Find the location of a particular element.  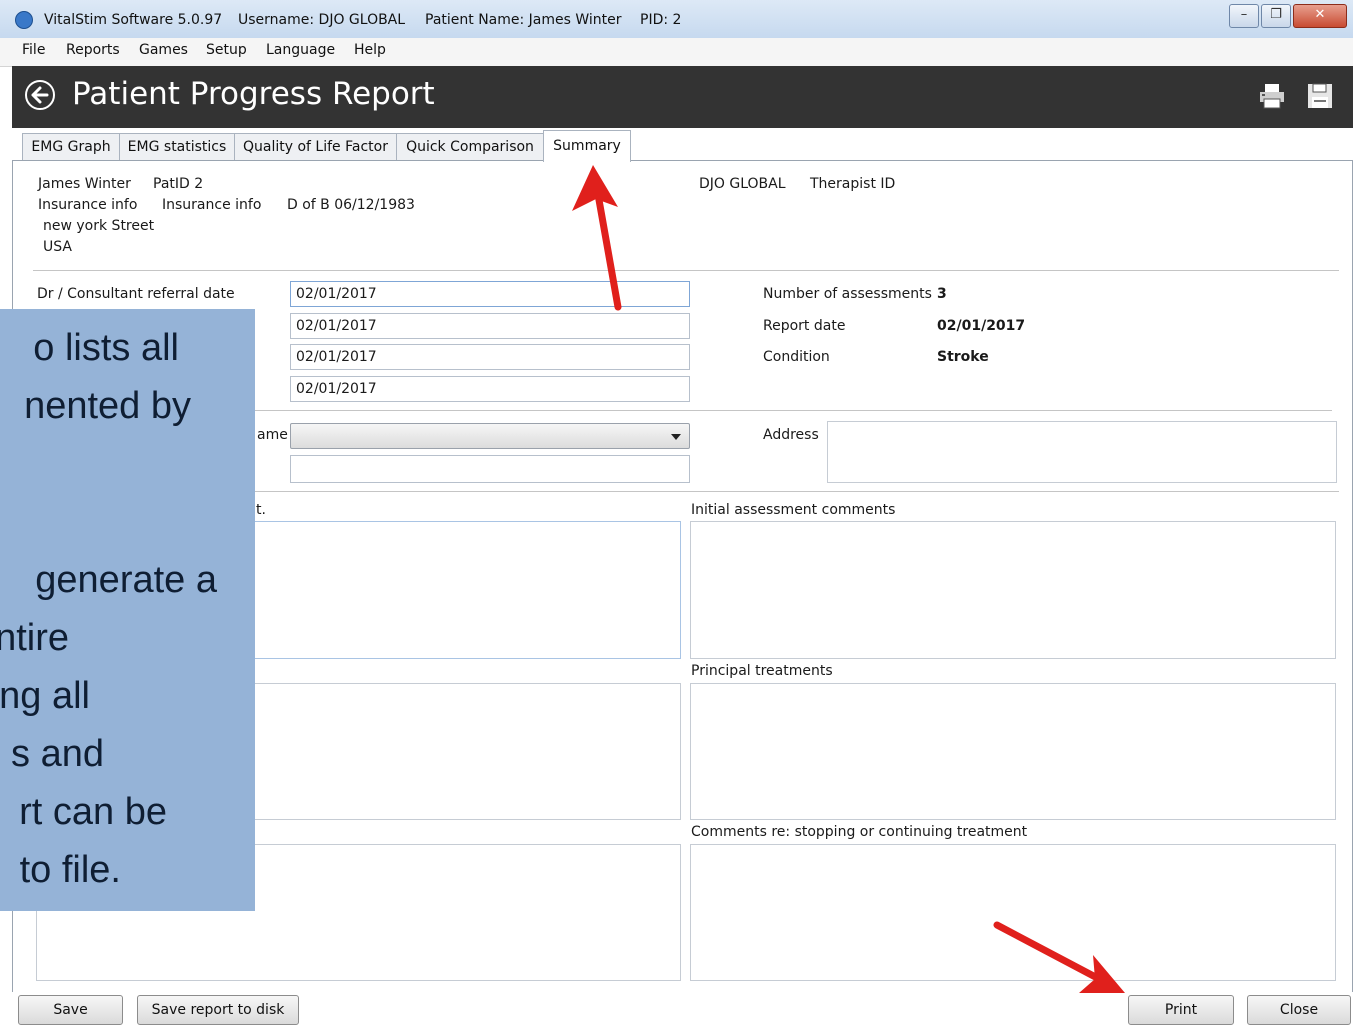

callout-line: generate a is located at coordinates (126, 580).